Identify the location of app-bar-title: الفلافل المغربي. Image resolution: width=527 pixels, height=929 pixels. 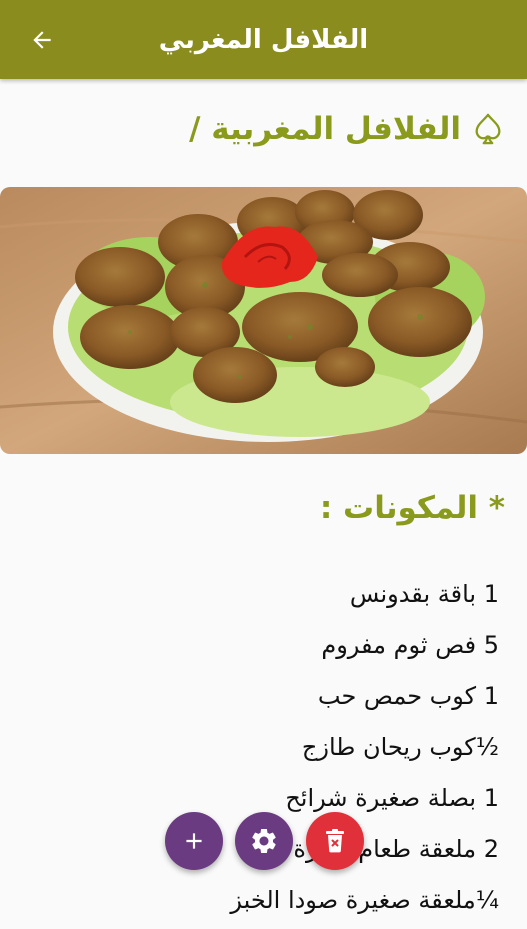
(263, 39).